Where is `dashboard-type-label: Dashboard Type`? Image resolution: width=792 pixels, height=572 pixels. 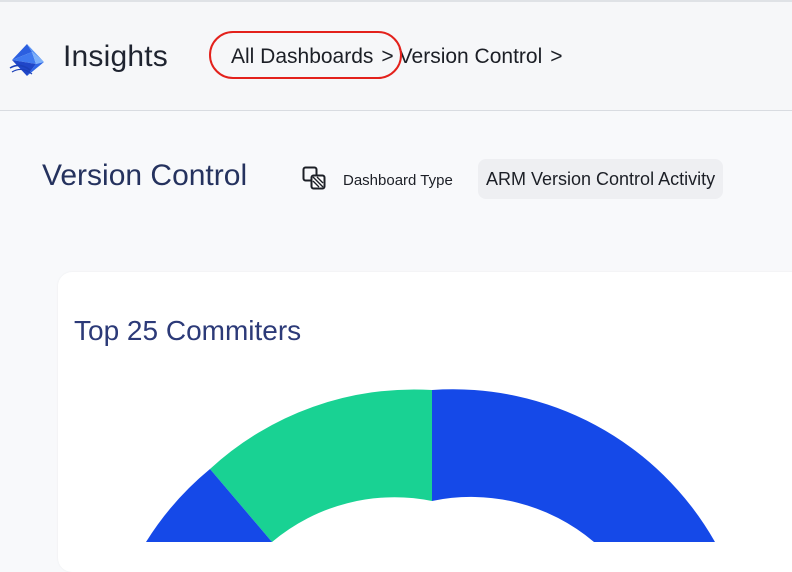
dashboard-type-label: Dashboard Type is located at coordinates (398, 180).